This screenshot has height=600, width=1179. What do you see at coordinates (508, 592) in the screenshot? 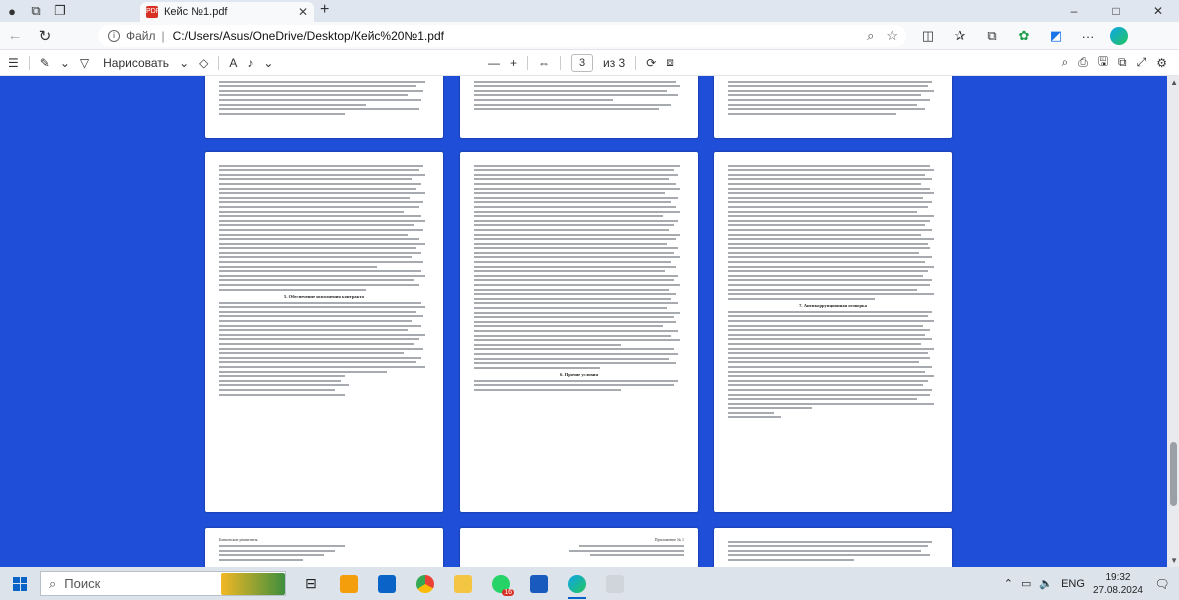
I see `notification-badge: 16` at bounding box center [508, 592].